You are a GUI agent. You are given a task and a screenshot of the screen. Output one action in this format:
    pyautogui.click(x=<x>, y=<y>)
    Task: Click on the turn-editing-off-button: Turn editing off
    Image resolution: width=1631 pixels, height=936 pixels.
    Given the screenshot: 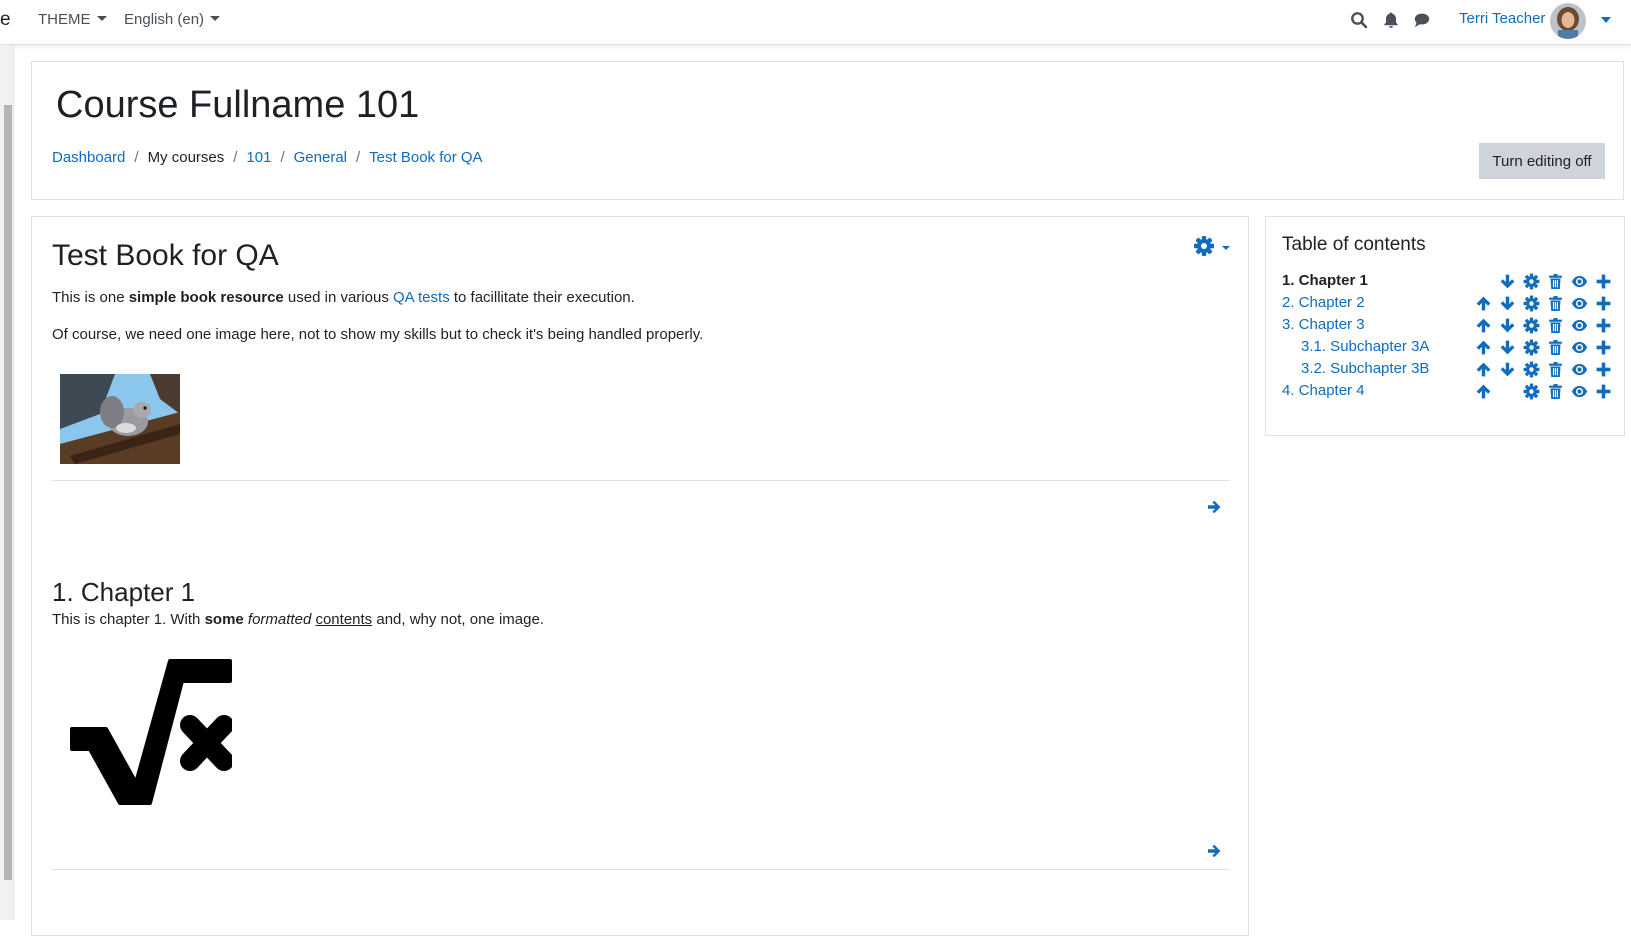 What is the action you would take?
    pyautogui.click(x=1542, y=161)
    